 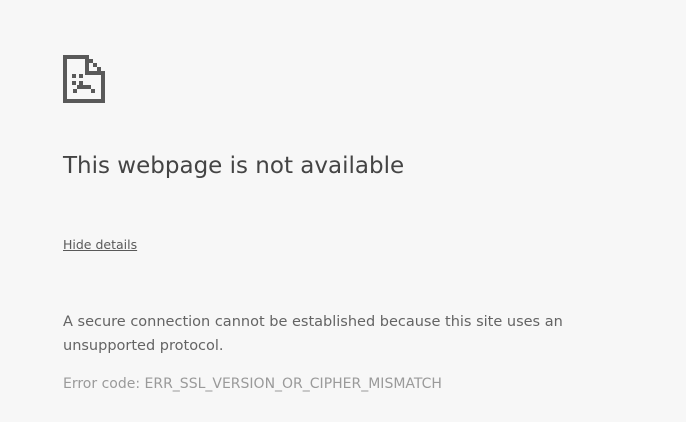 What do you see at coordinates (100, 245) in the screenshot?
I see `hide-details-link: Hide details` at bounding box center [100, 245].